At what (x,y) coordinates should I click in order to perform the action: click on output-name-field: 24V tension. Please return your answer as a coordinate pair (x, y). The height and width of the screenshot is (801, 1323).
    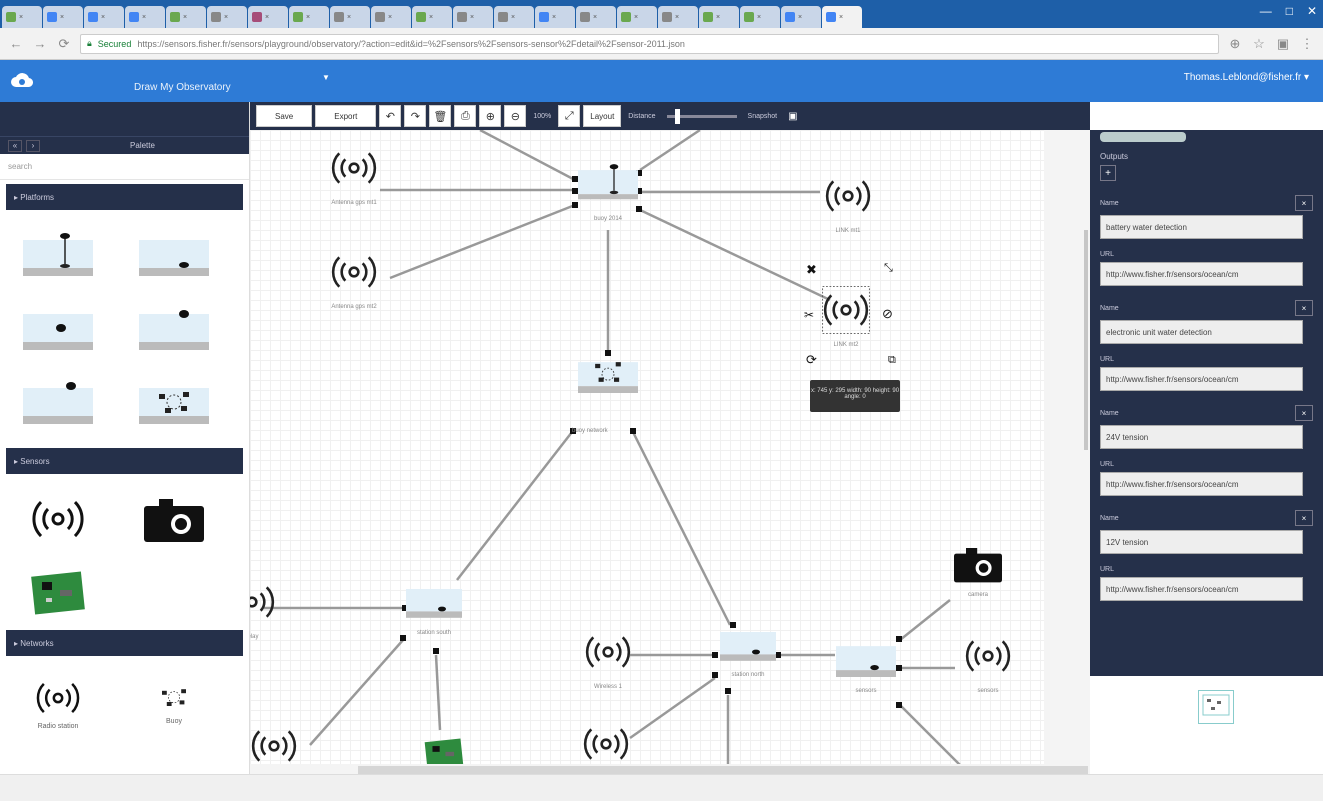
    Looking at the image, I should click on (1201, 437).